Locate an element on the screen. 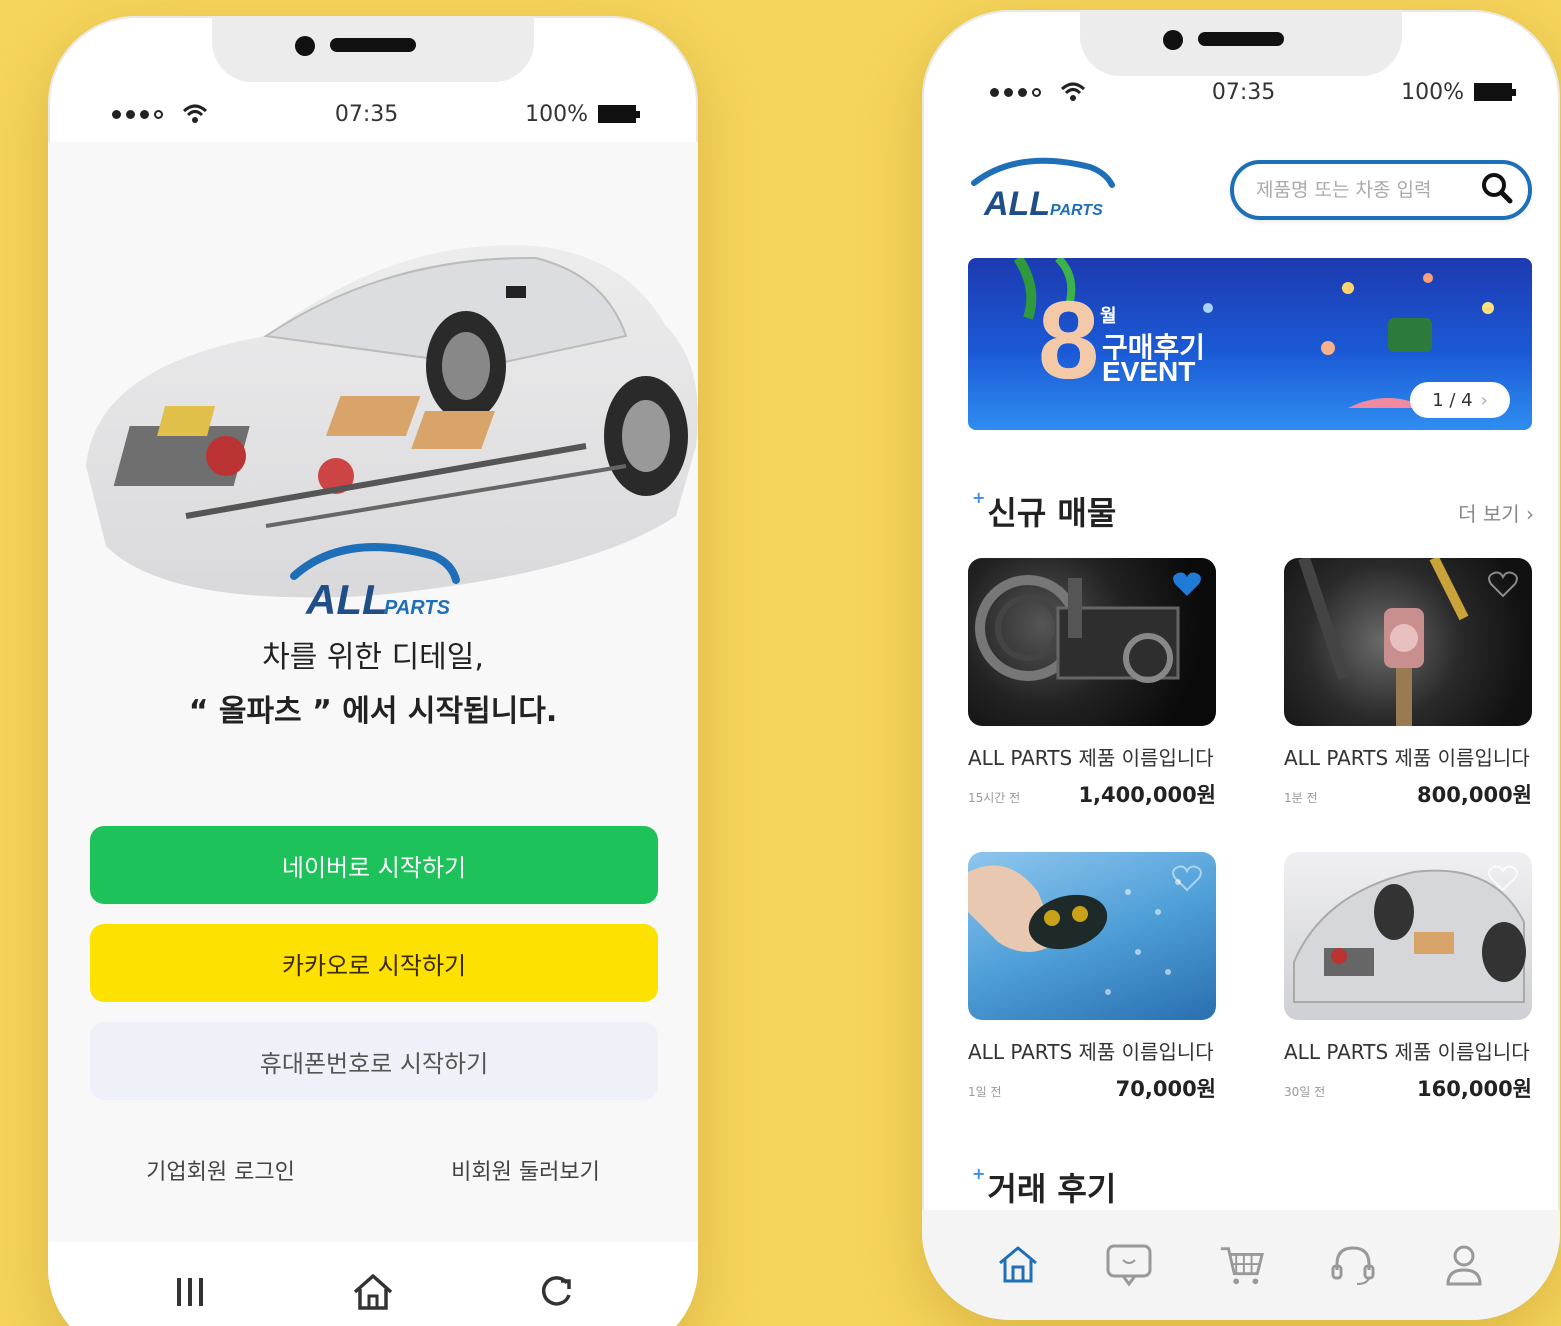 The height and width of the screenshot is (1326, 1561). product-time: 1분 전 is located at coordinates (1301, 798).